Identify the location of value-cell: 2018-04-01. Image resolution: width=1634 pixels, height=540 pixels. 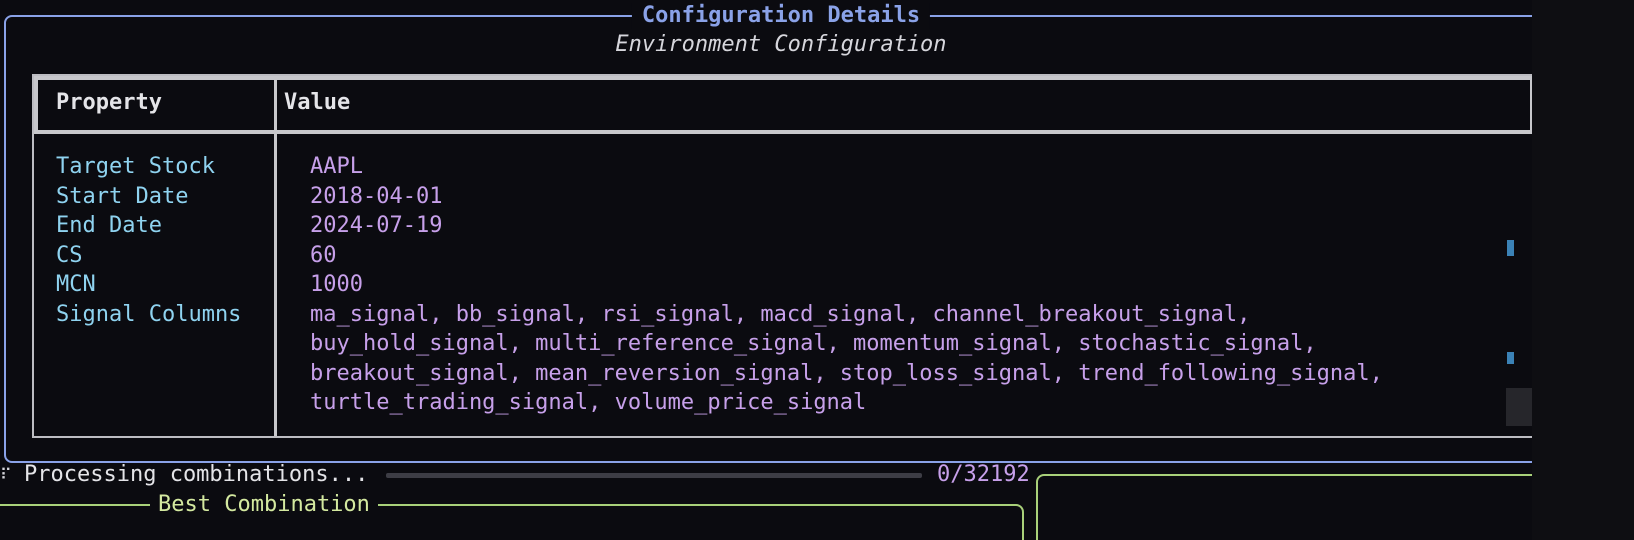
(376, 196).